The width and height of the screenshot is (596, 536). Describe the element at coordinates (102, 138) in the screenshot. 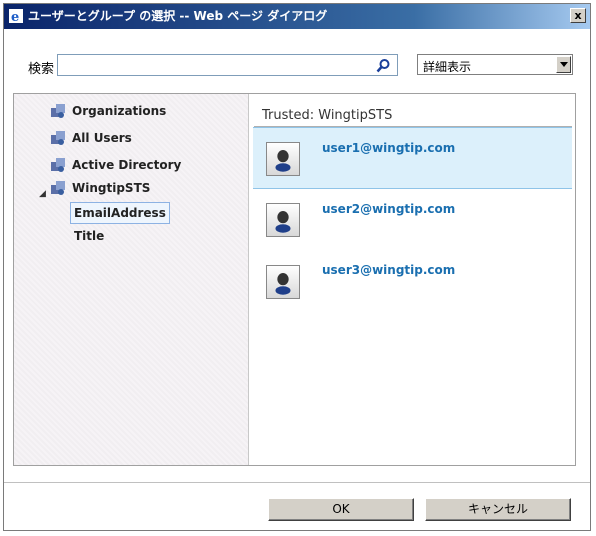

I see `tree-item-label: All Users` at that location.